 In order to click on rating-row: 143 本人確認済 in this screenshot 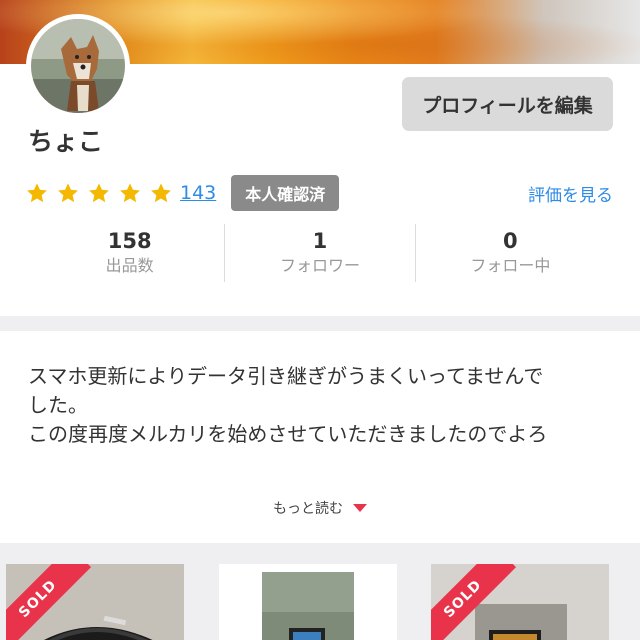, I will do `click(183, 193)`.